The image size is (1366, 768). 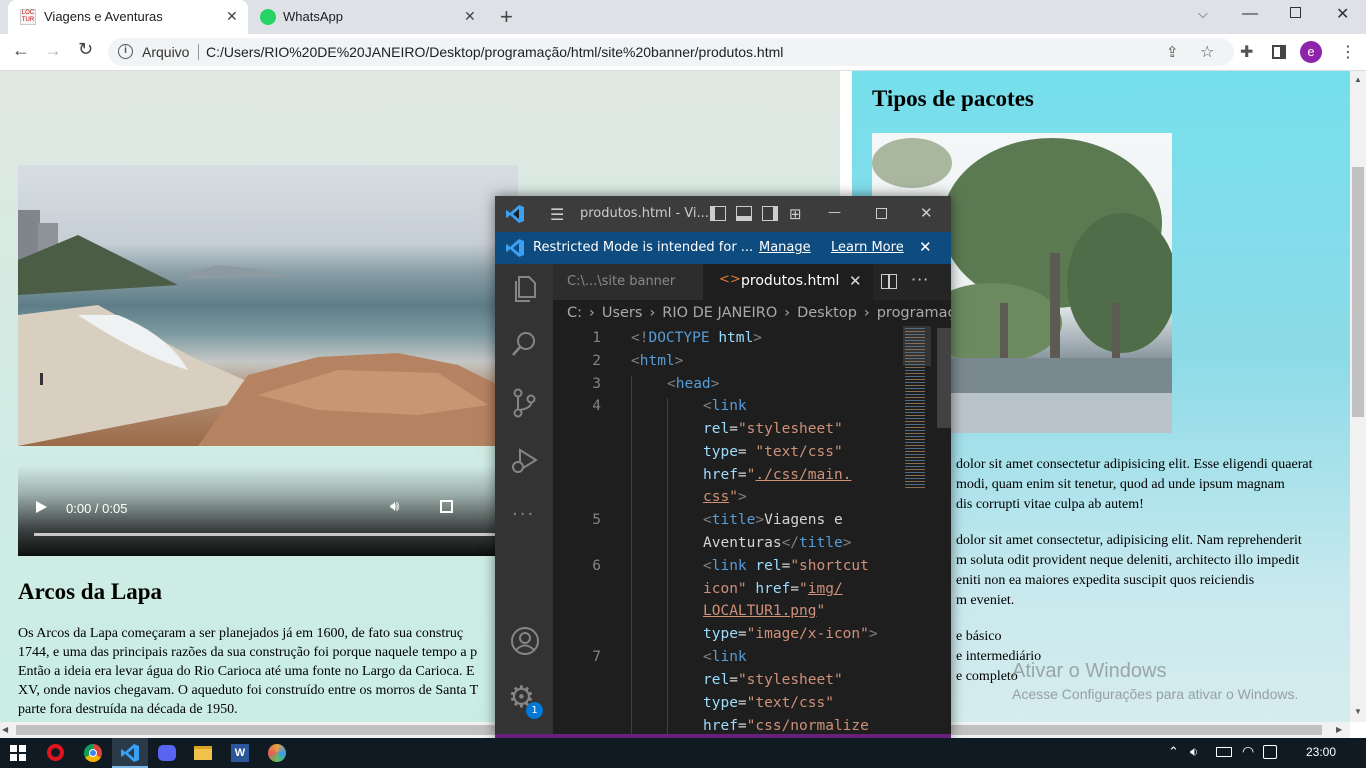 What do you see at coordinates (557, 214) in the screenshot?
I see `vscode-menu-icon: ☰` at bounding box center [557, 214].